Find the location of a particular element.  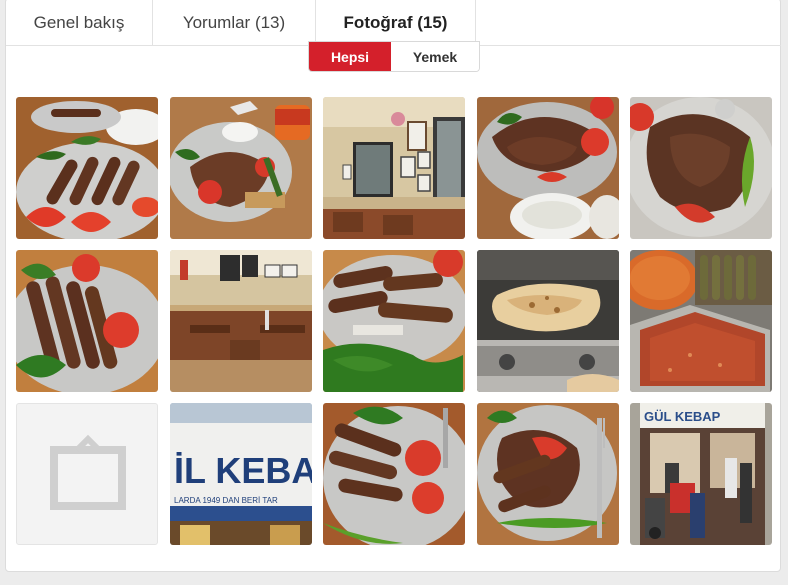

photo-thumbnail: GÜL KEBAP is located at coordinates (701, 474).